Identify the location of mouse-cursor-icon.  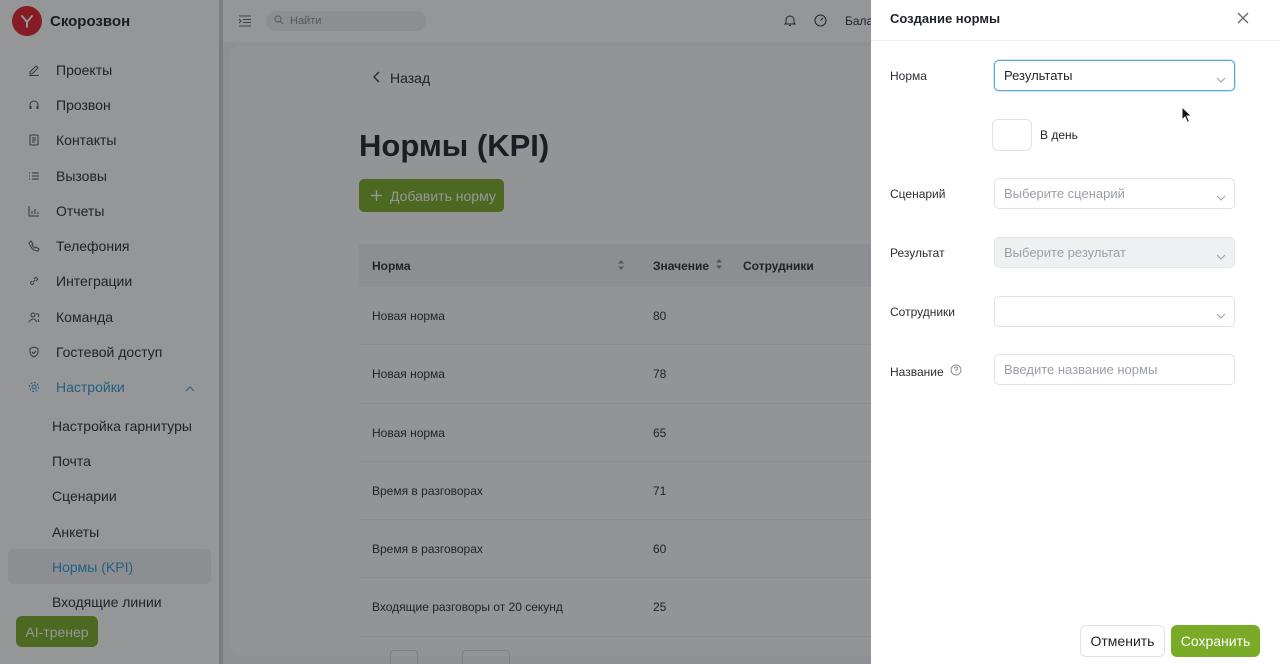
(1187, 117).